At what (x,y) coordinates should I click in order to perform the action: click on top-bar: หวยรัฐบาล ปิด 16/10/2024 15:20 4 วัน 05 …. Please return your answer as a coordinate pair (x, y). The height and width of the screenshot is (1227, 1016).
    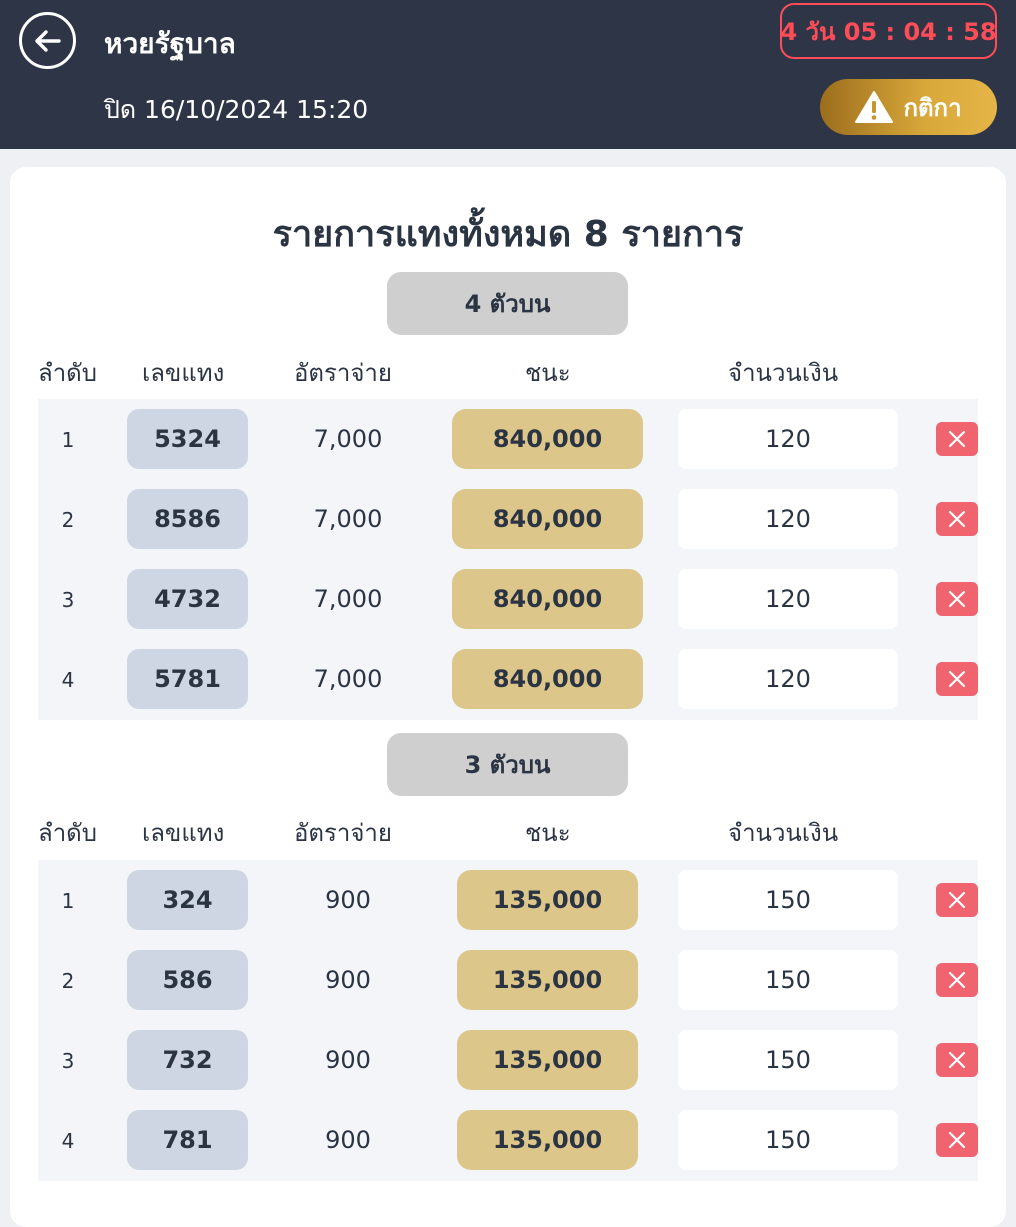
    Looking at the image, I should click on (508, 74).